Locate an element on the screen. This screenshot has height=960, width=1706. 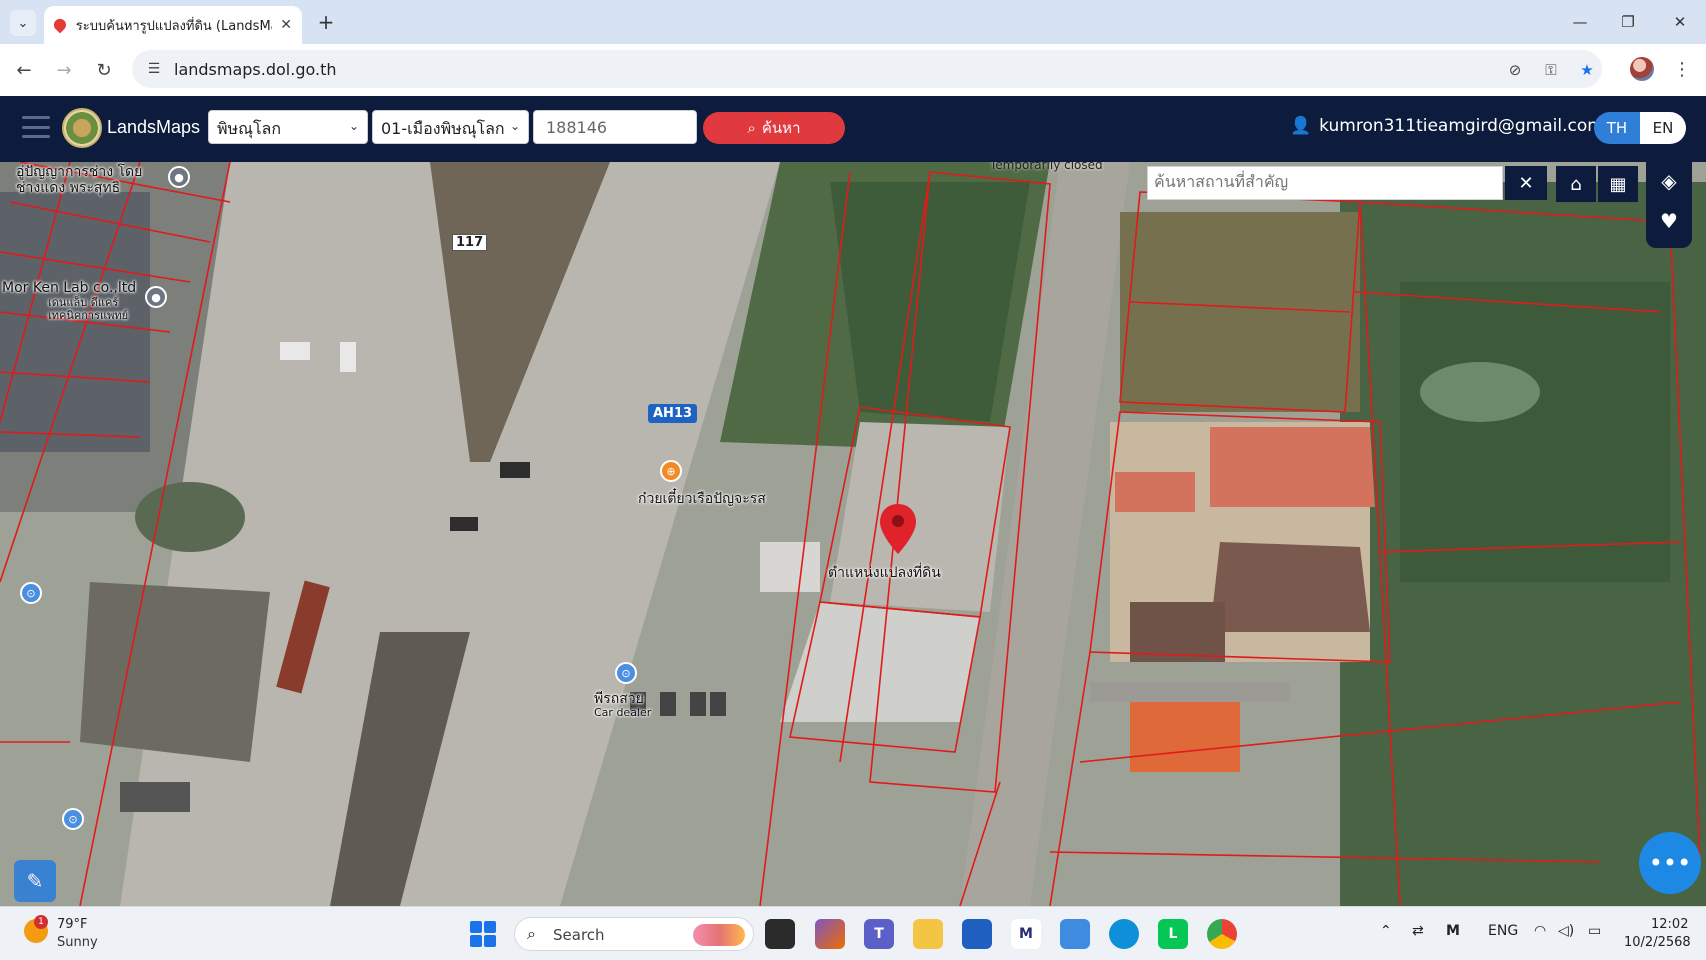
user-icon: 👤 is located at coordinates (1301, 126).